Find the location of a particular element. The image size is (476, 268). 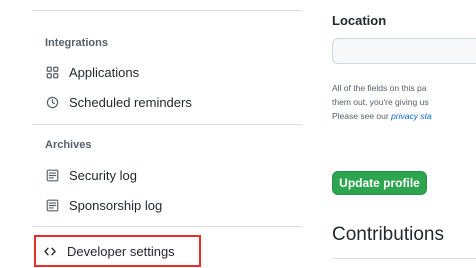

contributions-heading: Contributions is located at coordinates (388, 234).